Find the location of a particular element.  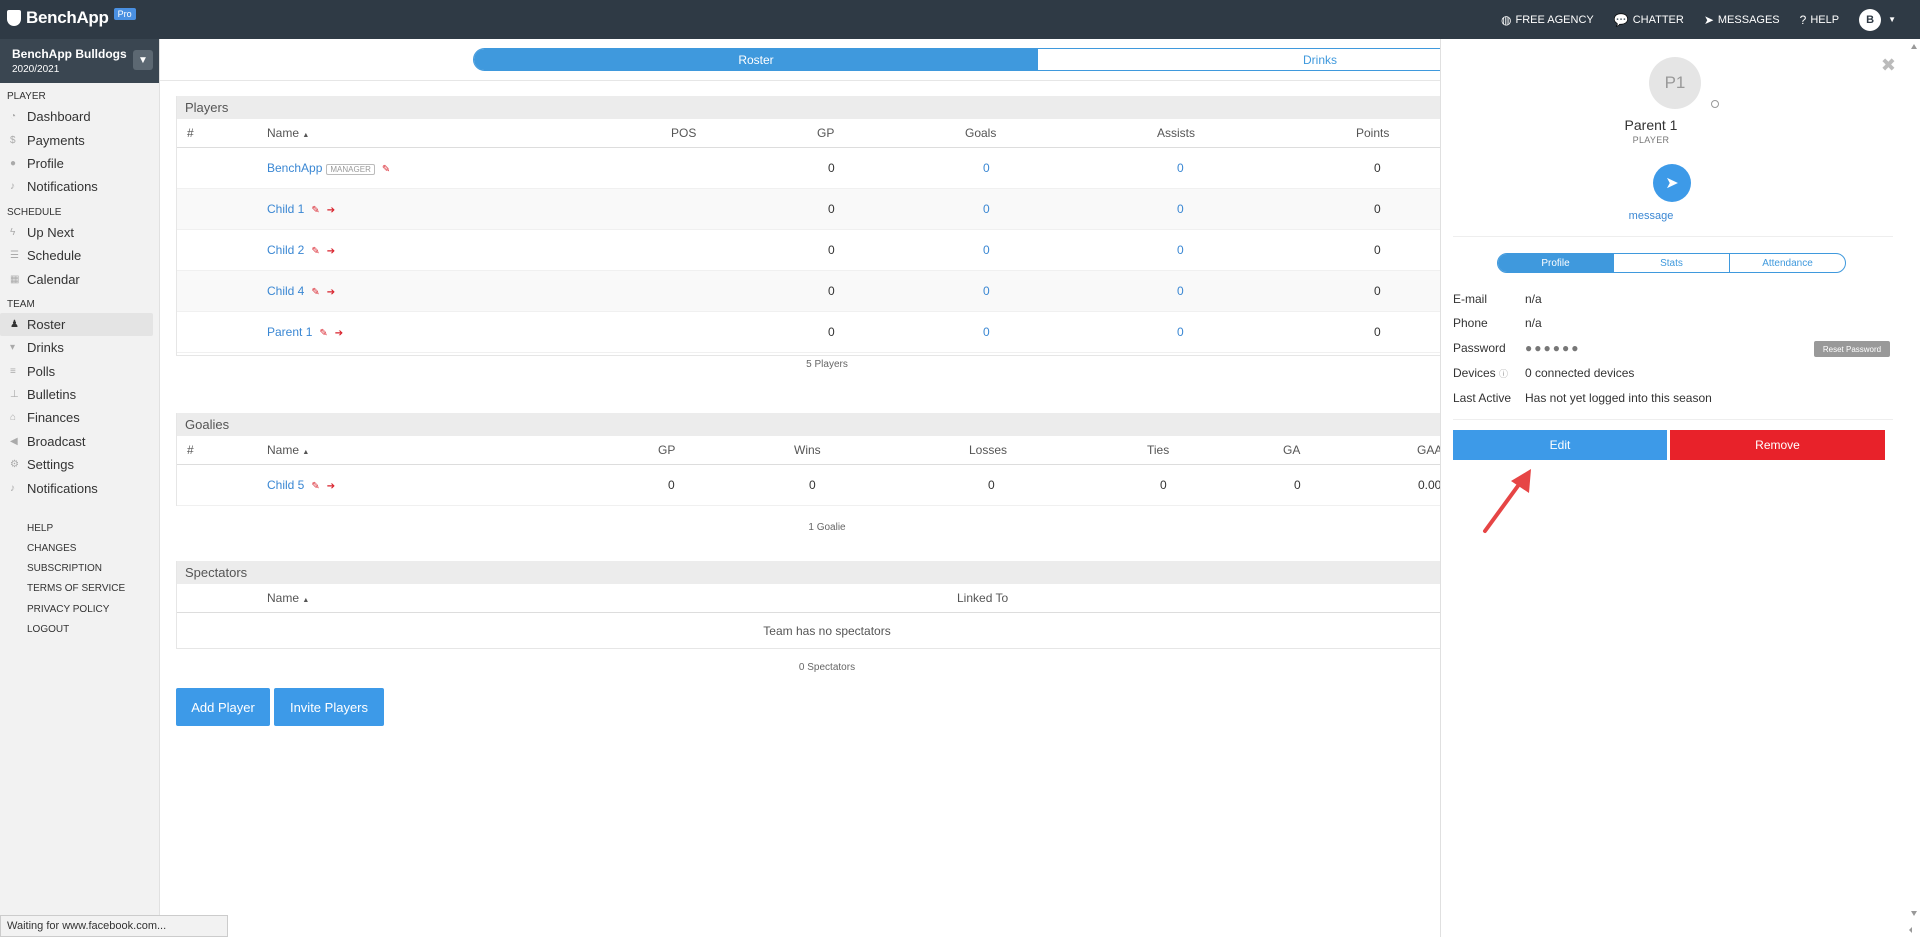

col-points: Points is located at coordinates (1372, 133).